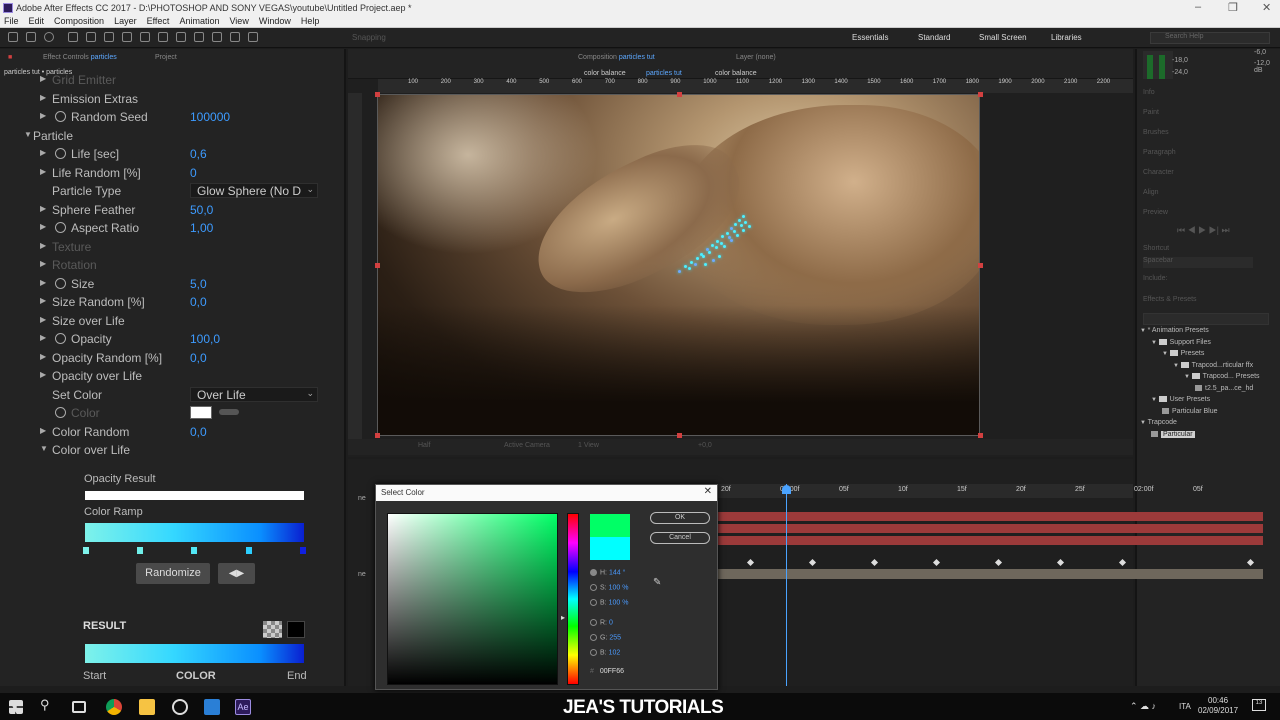 This screenshot has height=720, width=1280. What do you see at coordinates (254, 394) in the screenshot?
I see `property-dropdown: Over Life ⌄` at bounding box center [254, 394].